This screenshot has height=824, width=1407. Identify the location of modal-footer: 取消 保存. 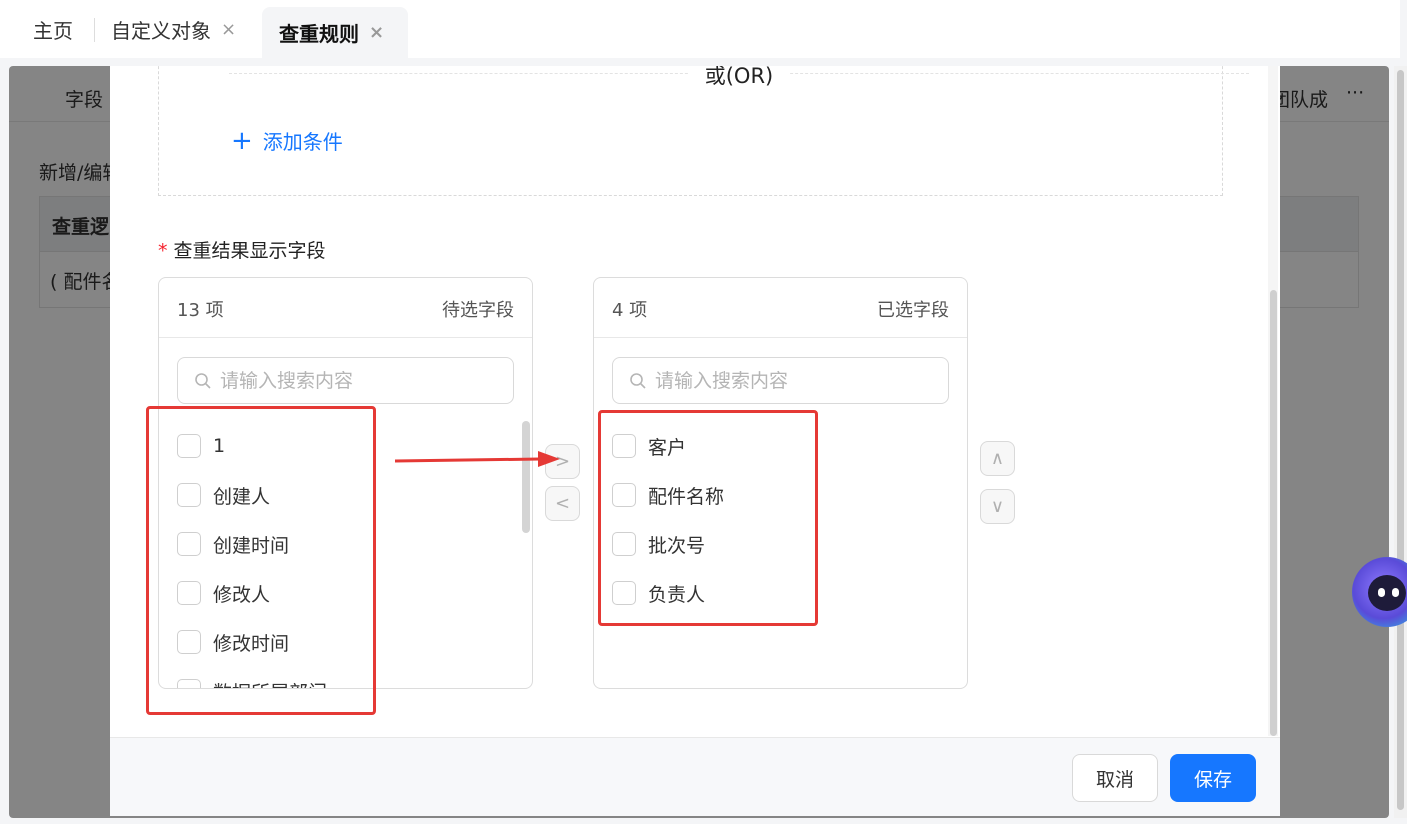
(695, 776).